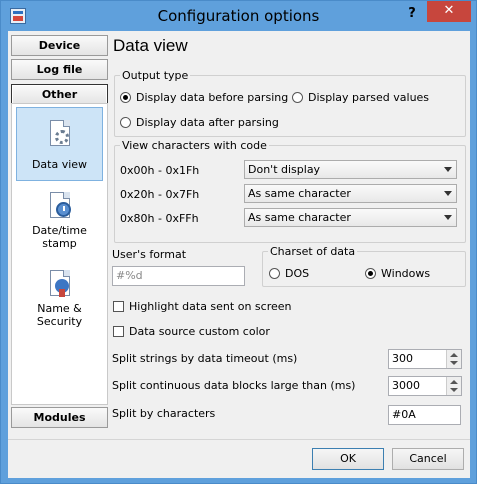  Describe the element at coordinates (59, 164) in the screenshot. I see `nav-item-label: Data view` at that location.